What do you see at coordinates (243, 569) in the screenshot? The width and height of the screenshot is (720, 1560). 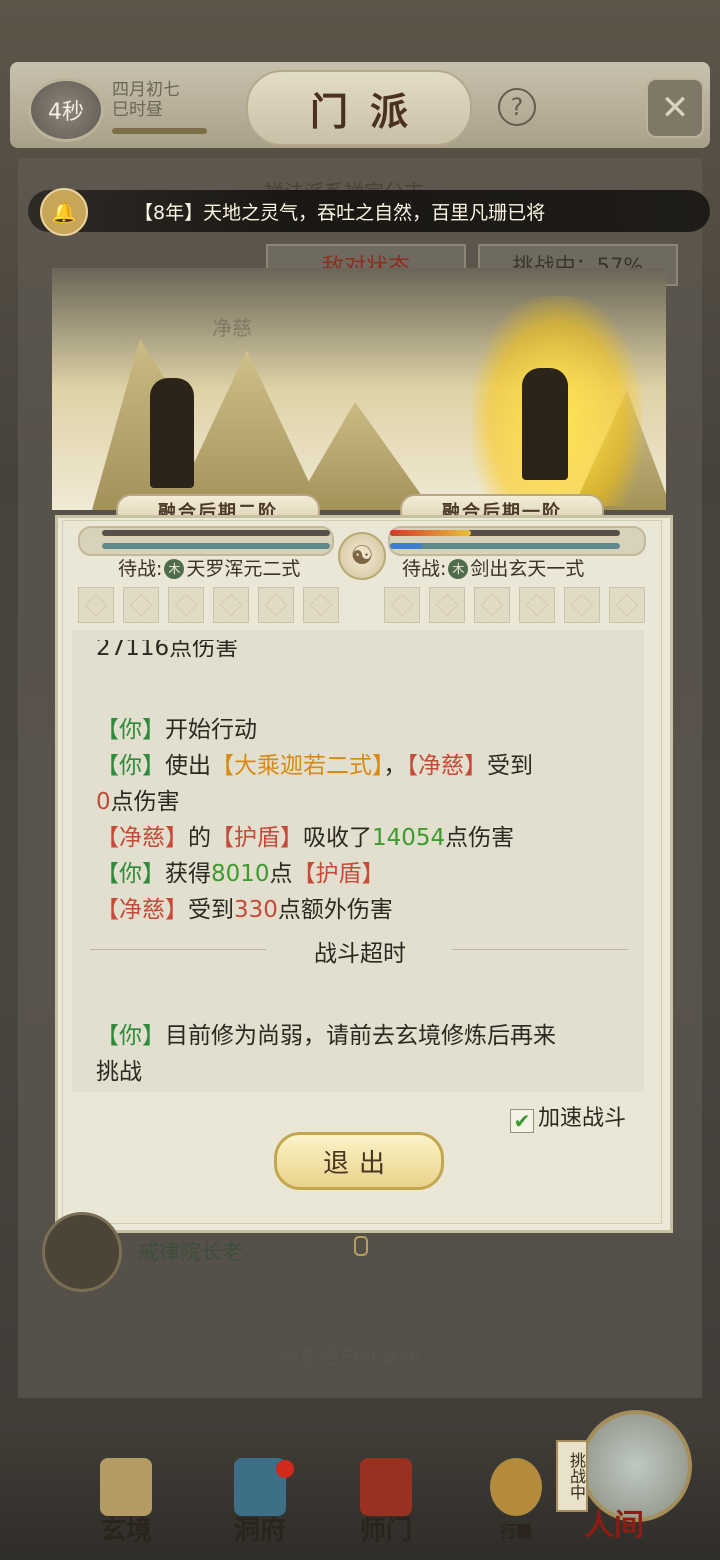 I see `player-skill-name: 天罗浑元二式` at bounding box center [243, 569].